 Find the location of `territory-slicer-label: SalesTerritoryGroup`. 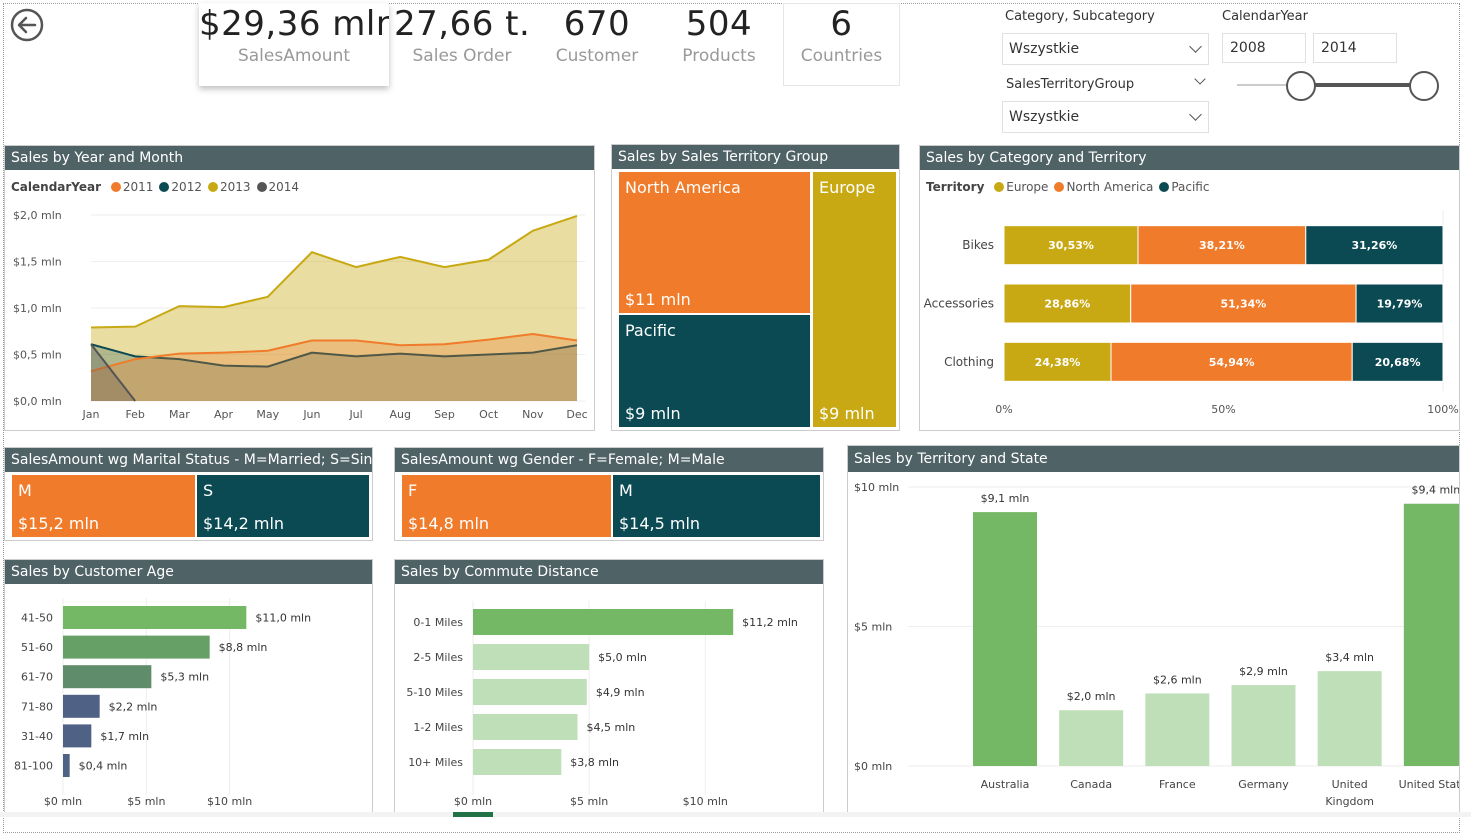

territory-slicer-label: SalesTerritoryGroup is located at coordinates (1070, 84).